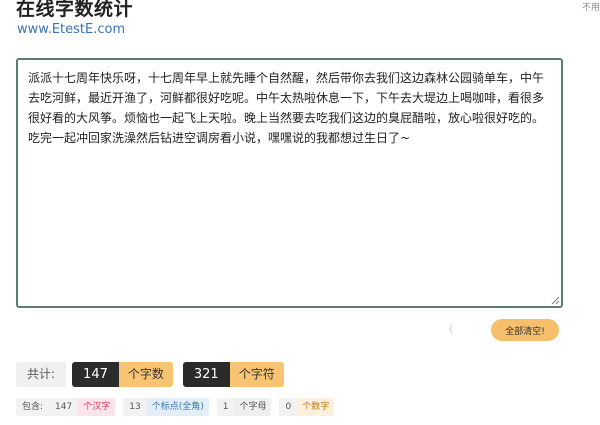 Image resolution: width=600 pixels, height=425 pixels. What do you see at coordinates (41, 374) in the screenshot?
I see `totals-label: 共计:` at bounding box center [41, 374].